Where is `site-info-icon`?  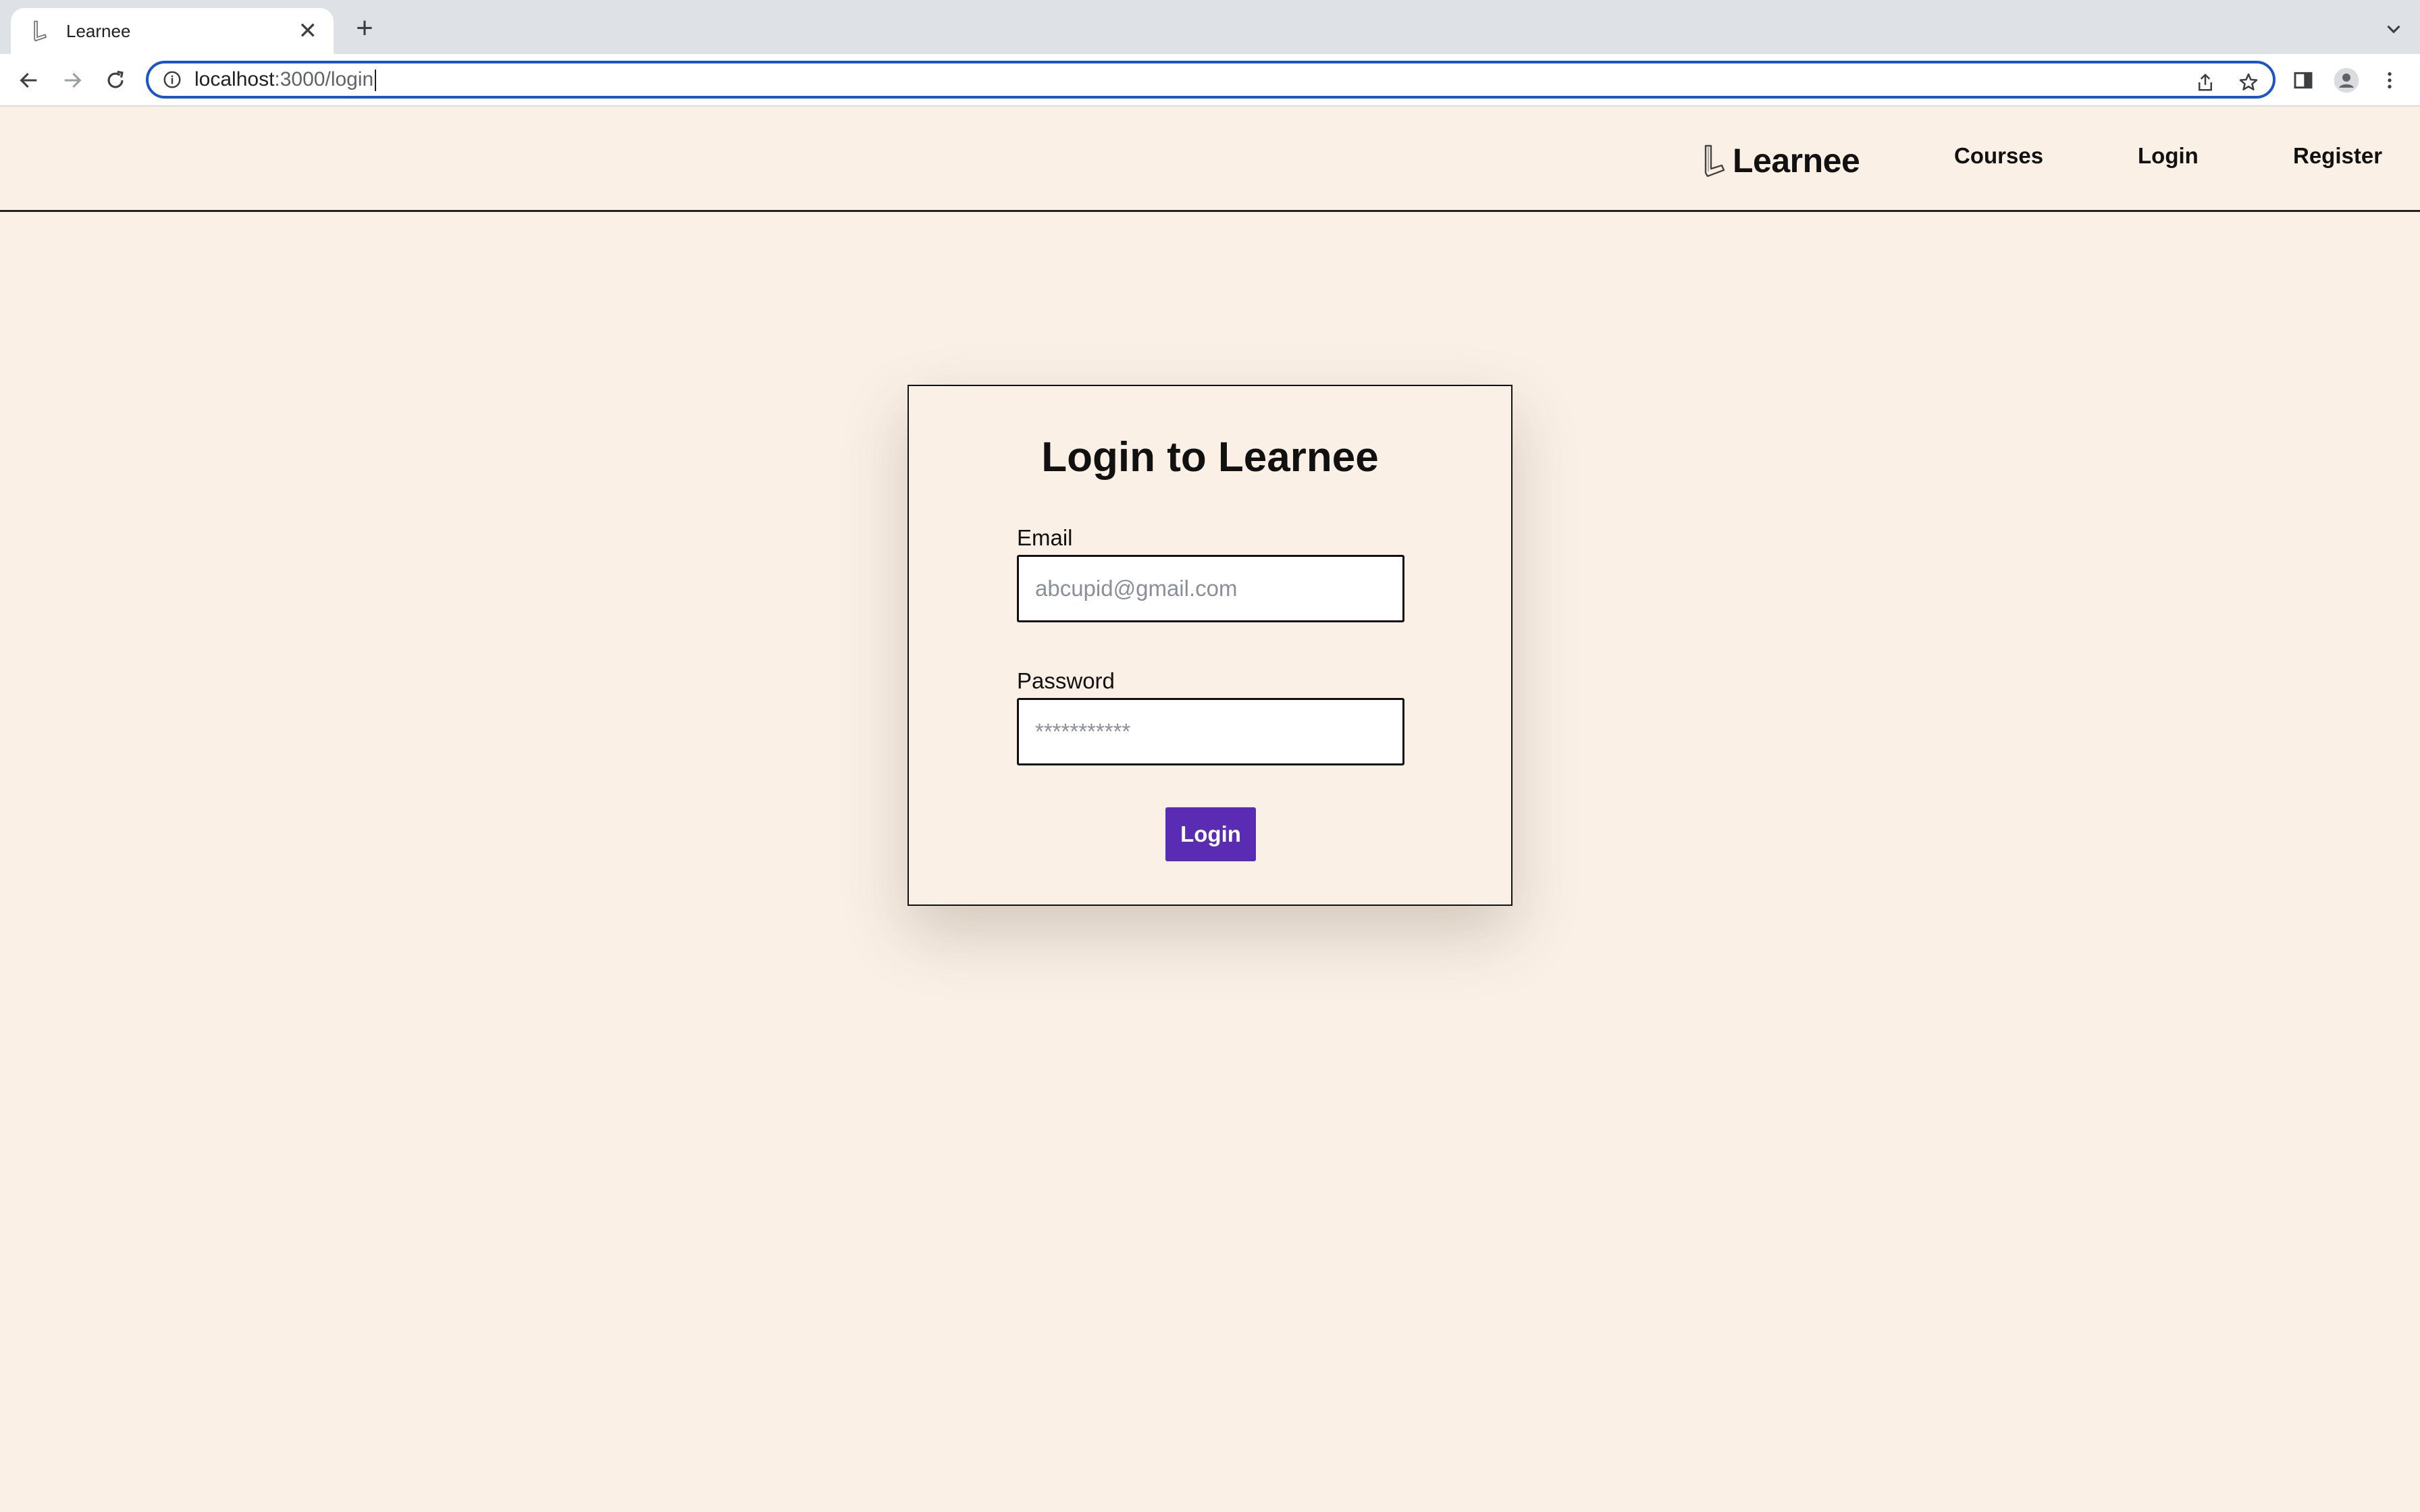
site-info-icon is located at coordinates (172, 80).